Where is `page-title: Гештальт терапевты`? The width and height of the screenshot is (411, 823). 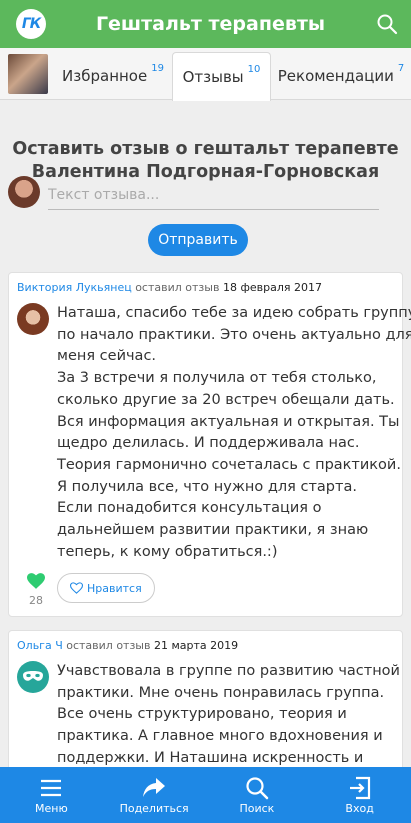
page-title: Гештальт терапевты is located at coordinates (210, 24).